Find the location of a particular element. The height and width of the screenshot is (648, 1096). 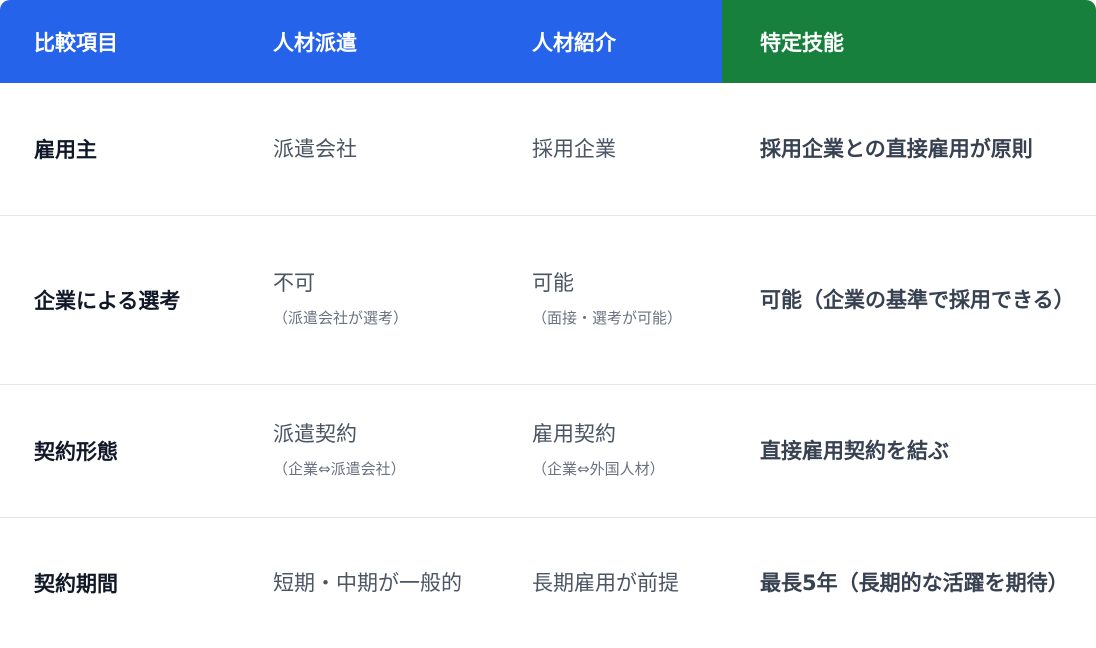

placement-sub-text: （面接・選考が可能） is located at coordinates (607, 318).